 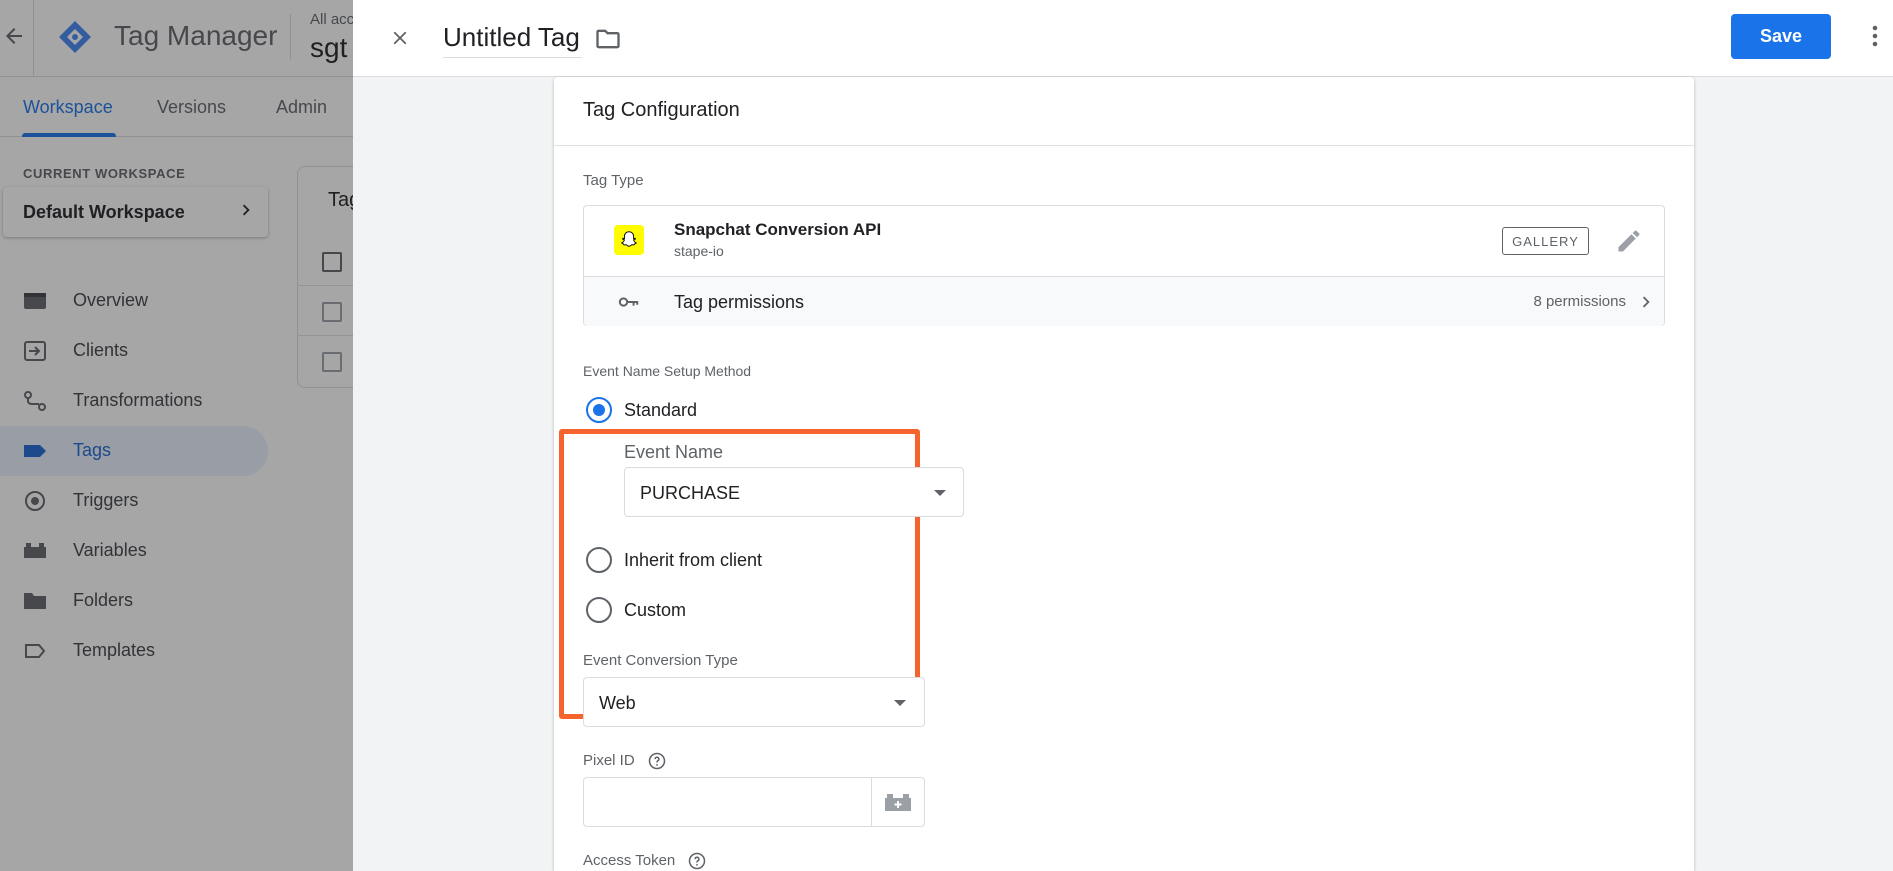 What do you see at coordinates (1781, 36) in the screenshot?
I see `save-button: Save` at bounding box center [1781, 36].